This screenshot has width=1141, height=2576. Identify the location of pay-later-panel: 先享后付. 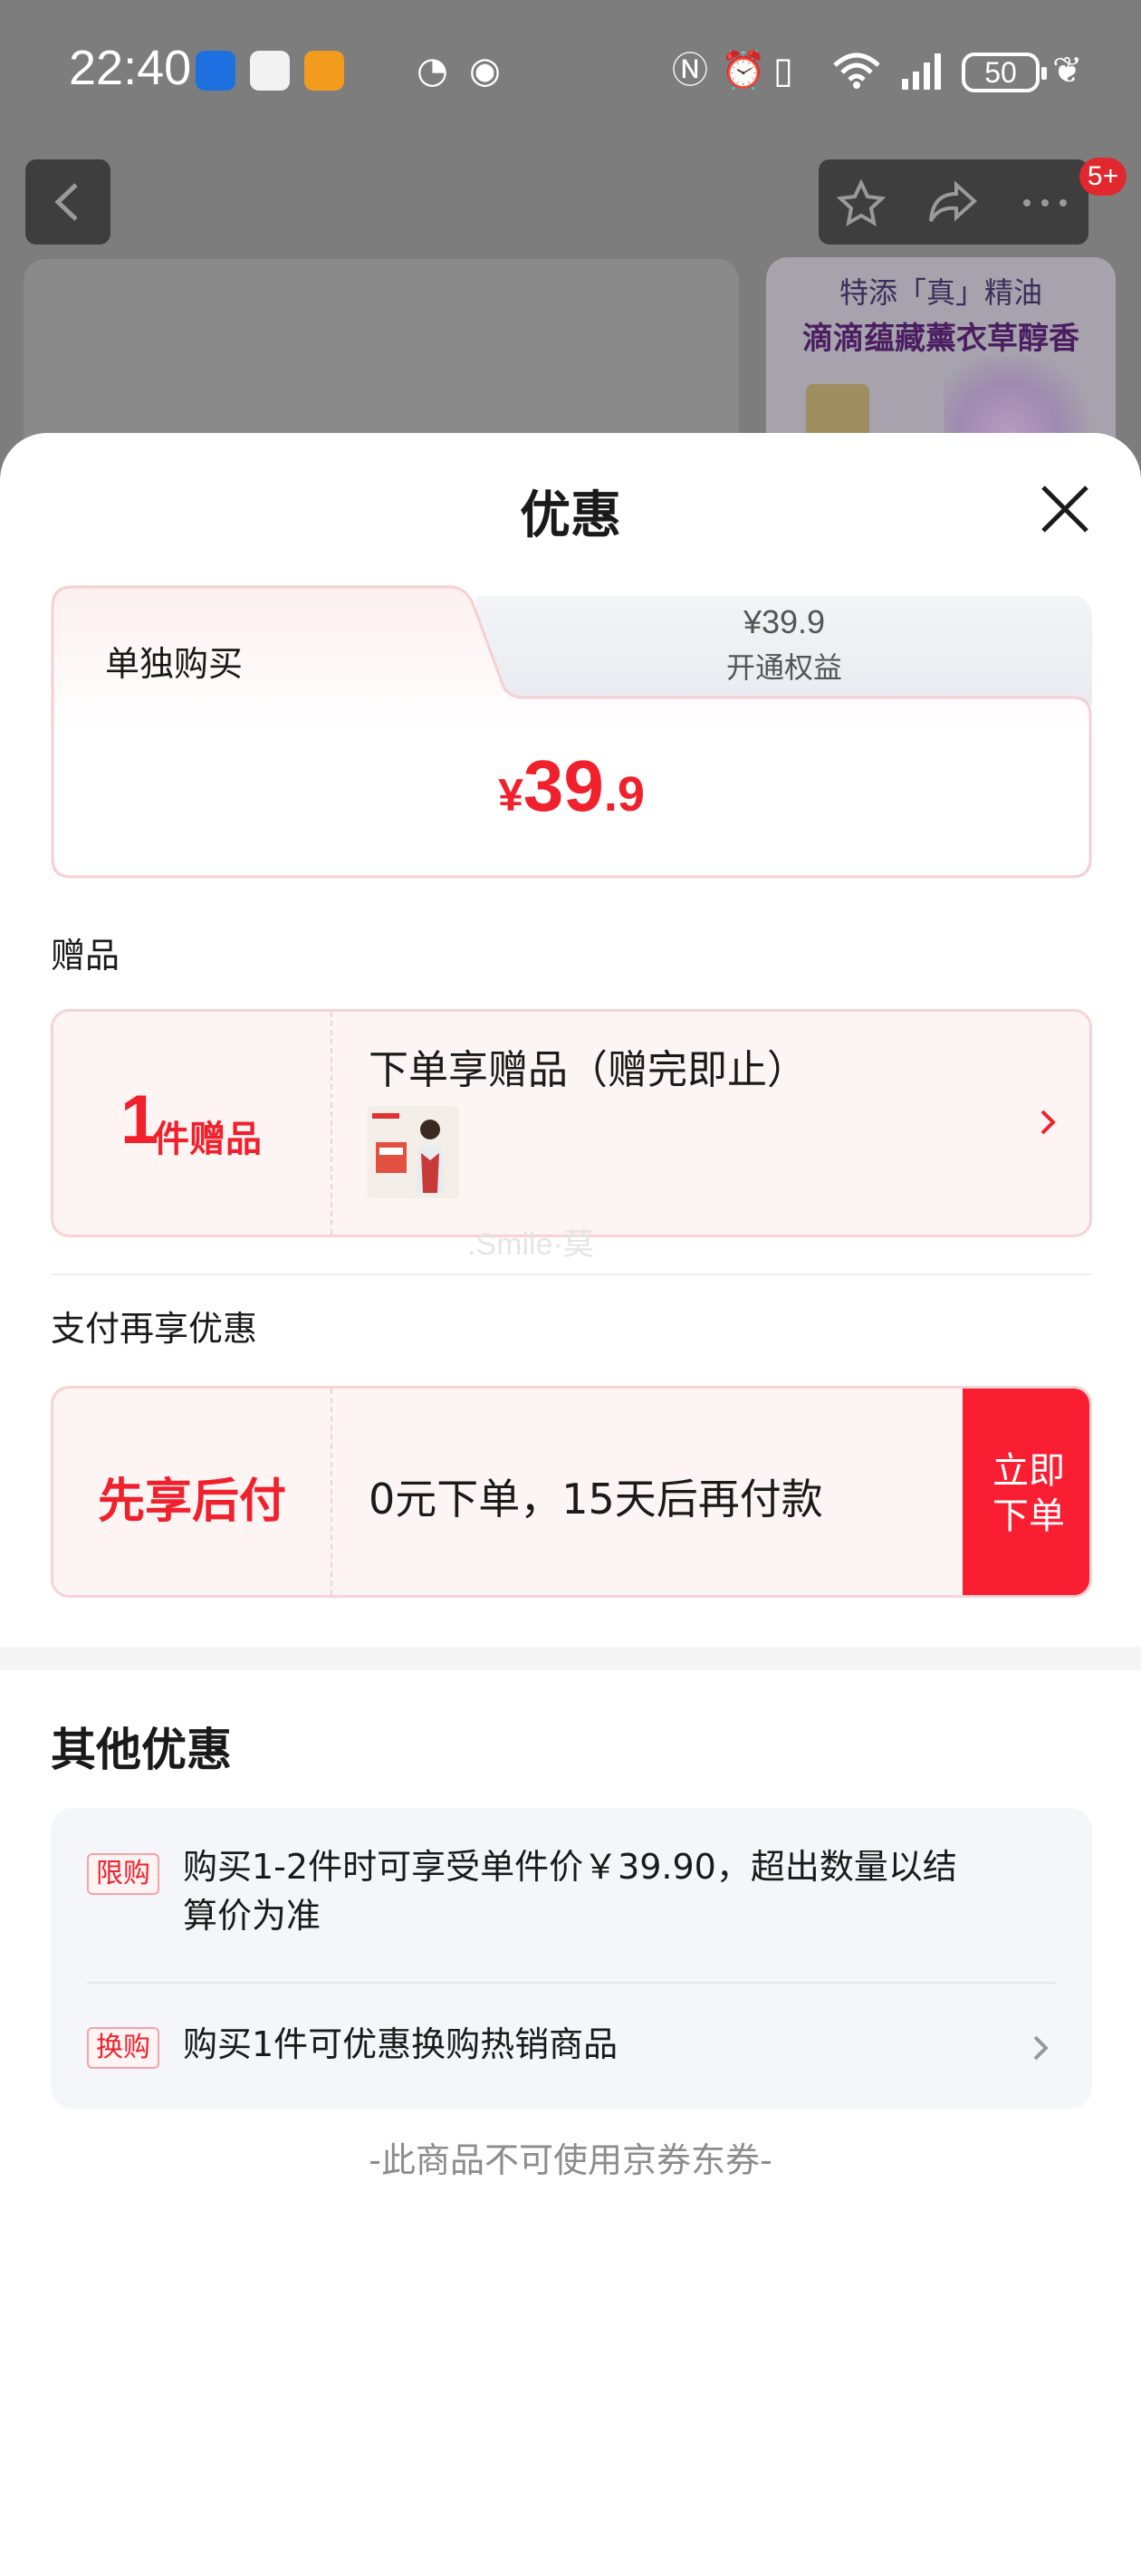
(193, 1492).